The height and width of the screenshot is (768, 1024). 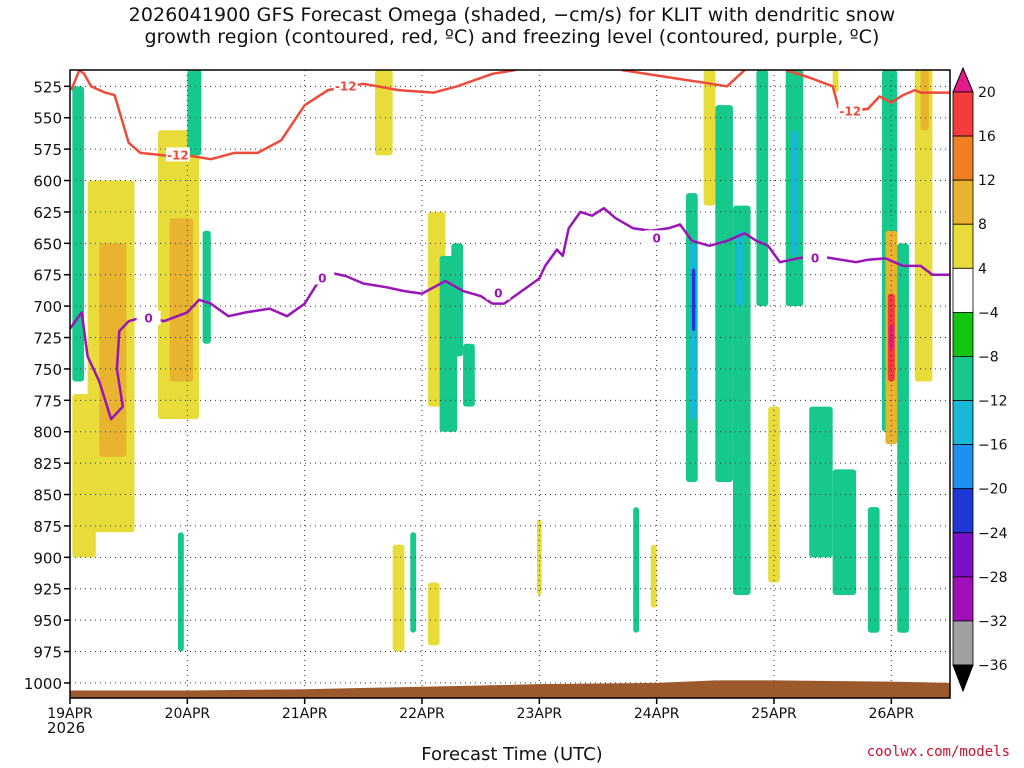 What do you see at coordinates (982, 269) in the screenshot?
I see `colorbar-tick-label: 4` at bounding box center [982, 269].